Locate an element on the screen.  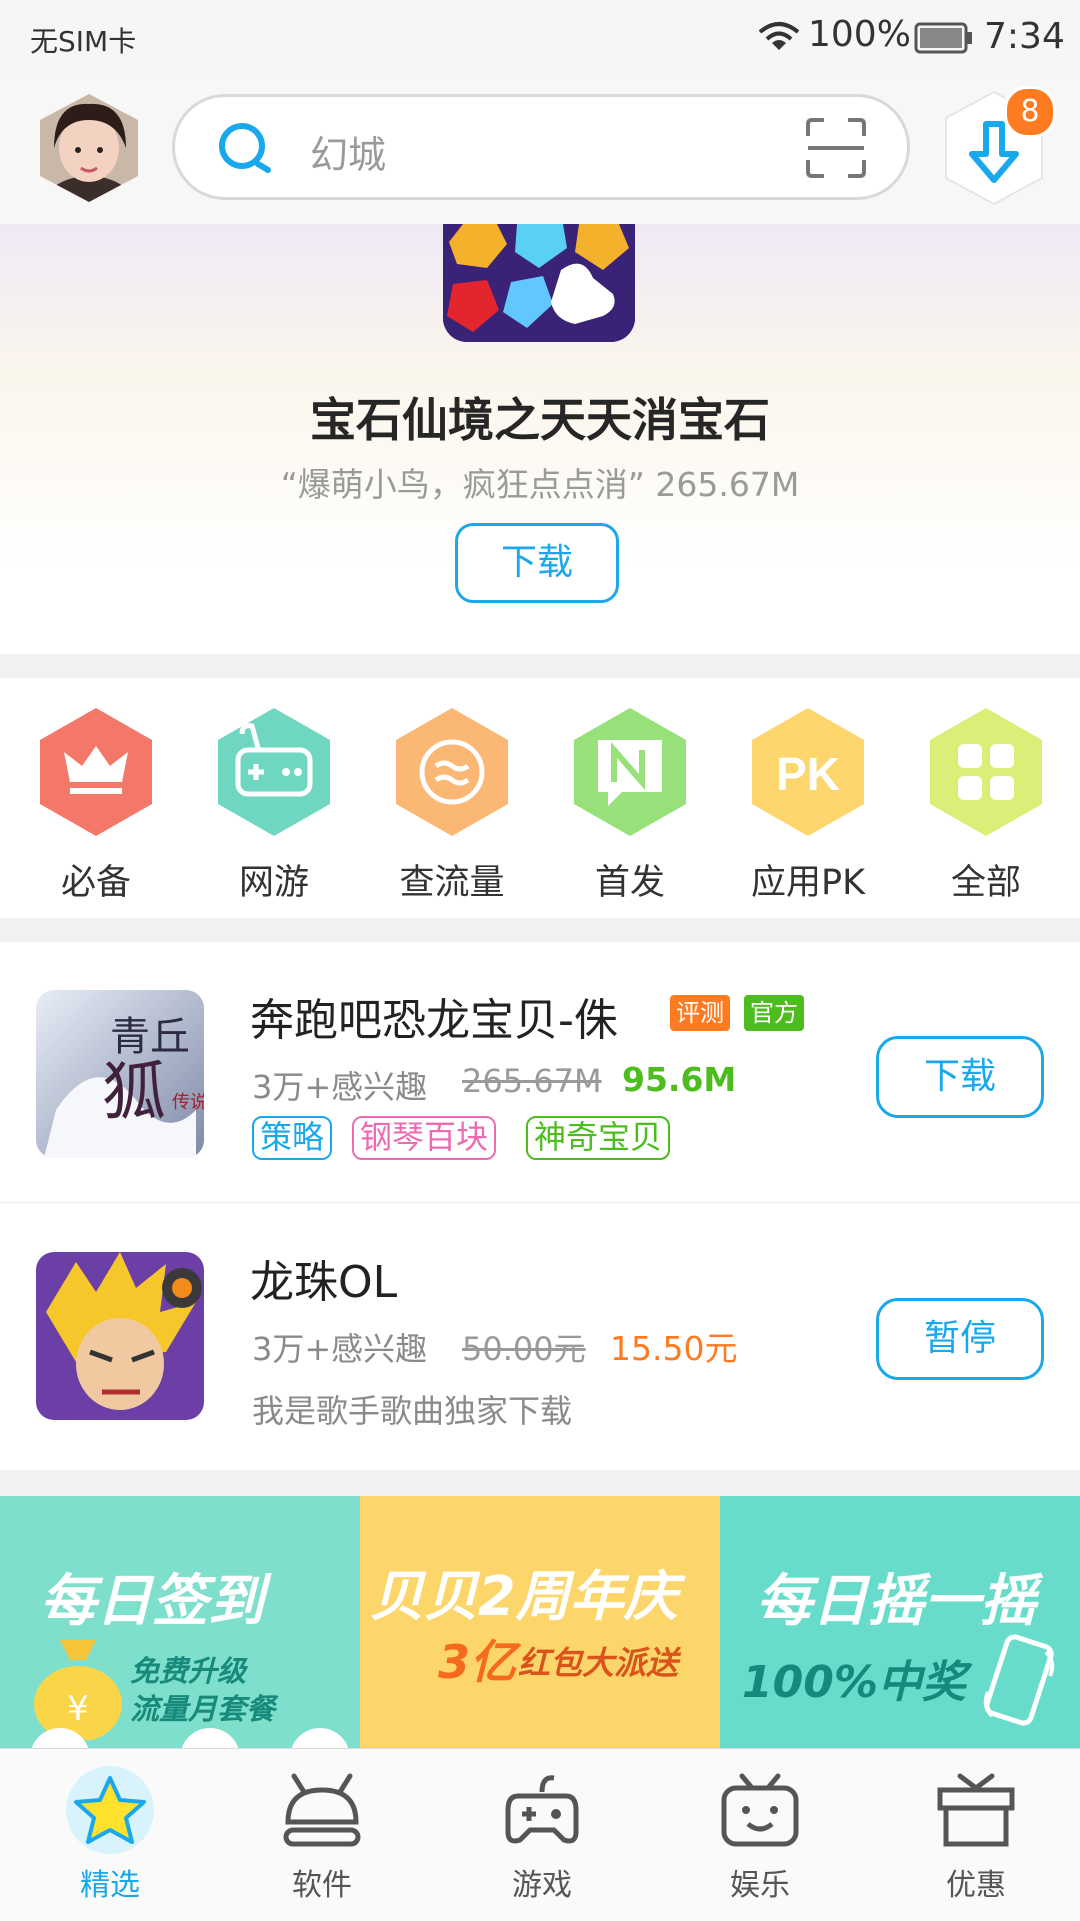
old-size: 265.67M is located at coordinates (532, 1081).